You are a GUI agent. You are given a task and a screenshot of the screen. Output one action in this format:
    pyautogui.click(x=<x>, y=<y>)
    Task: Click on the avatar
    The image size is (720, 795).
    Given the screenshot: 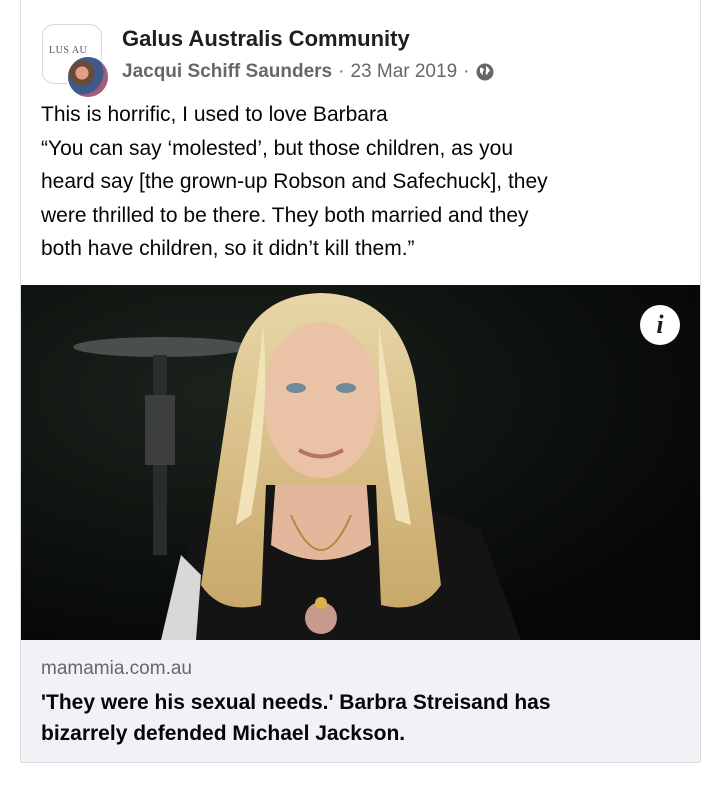 What is the action you would take?
    pyautogui.click(x=88, y=77)
    